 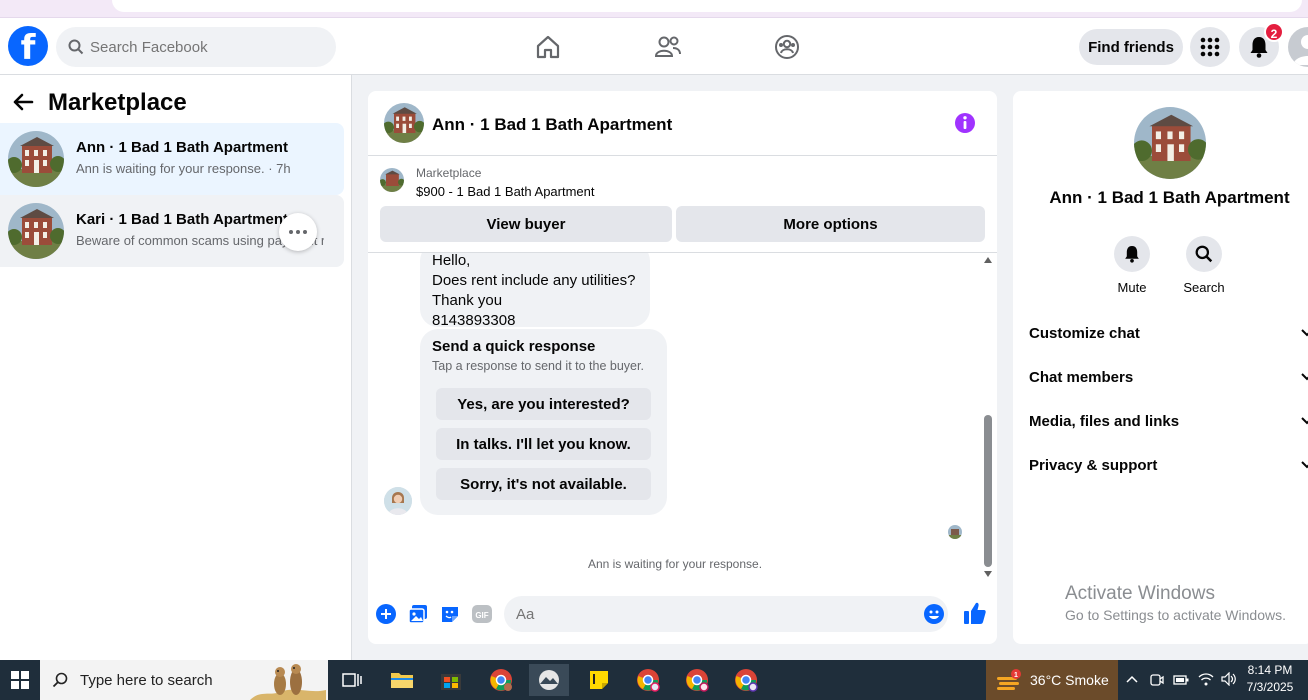 I want to click on message-scrollbar, so click(x=988, y=420).